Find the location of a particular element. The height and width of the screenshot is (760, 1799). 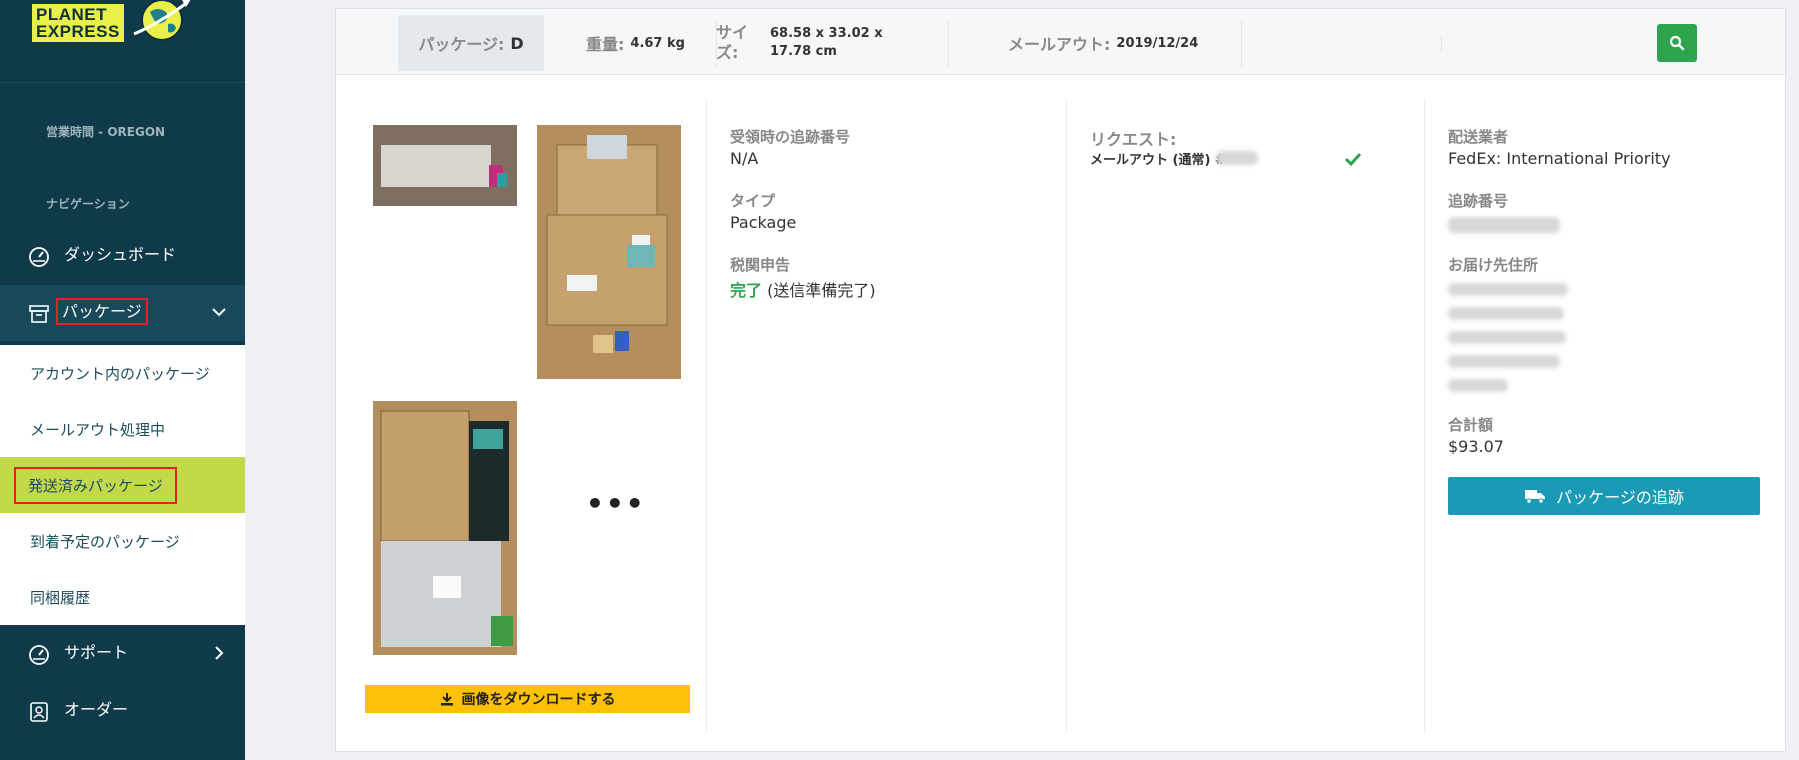

nav-orders-label: オーダー is located at coordinates (96, 709).